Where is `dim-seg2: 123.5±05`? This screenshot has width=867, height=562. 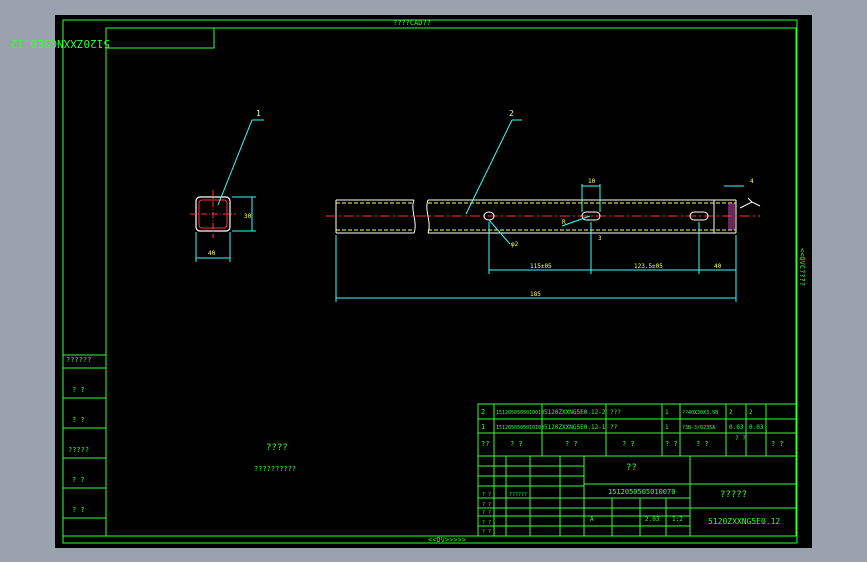 dim-seg2: 123.5±05 is located at coordinates (648, 266).